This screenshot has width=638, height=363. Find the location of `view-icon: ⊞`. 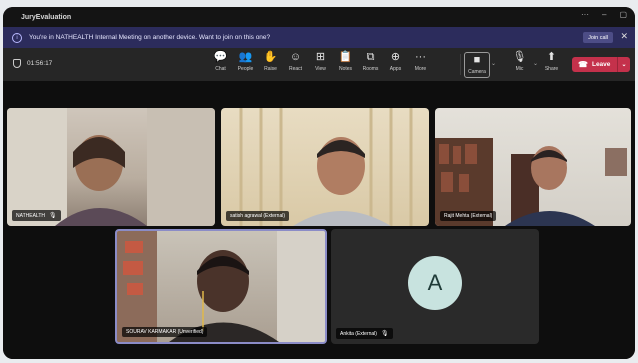

view-icon: ⊞ is located at coordinates (320, 57).